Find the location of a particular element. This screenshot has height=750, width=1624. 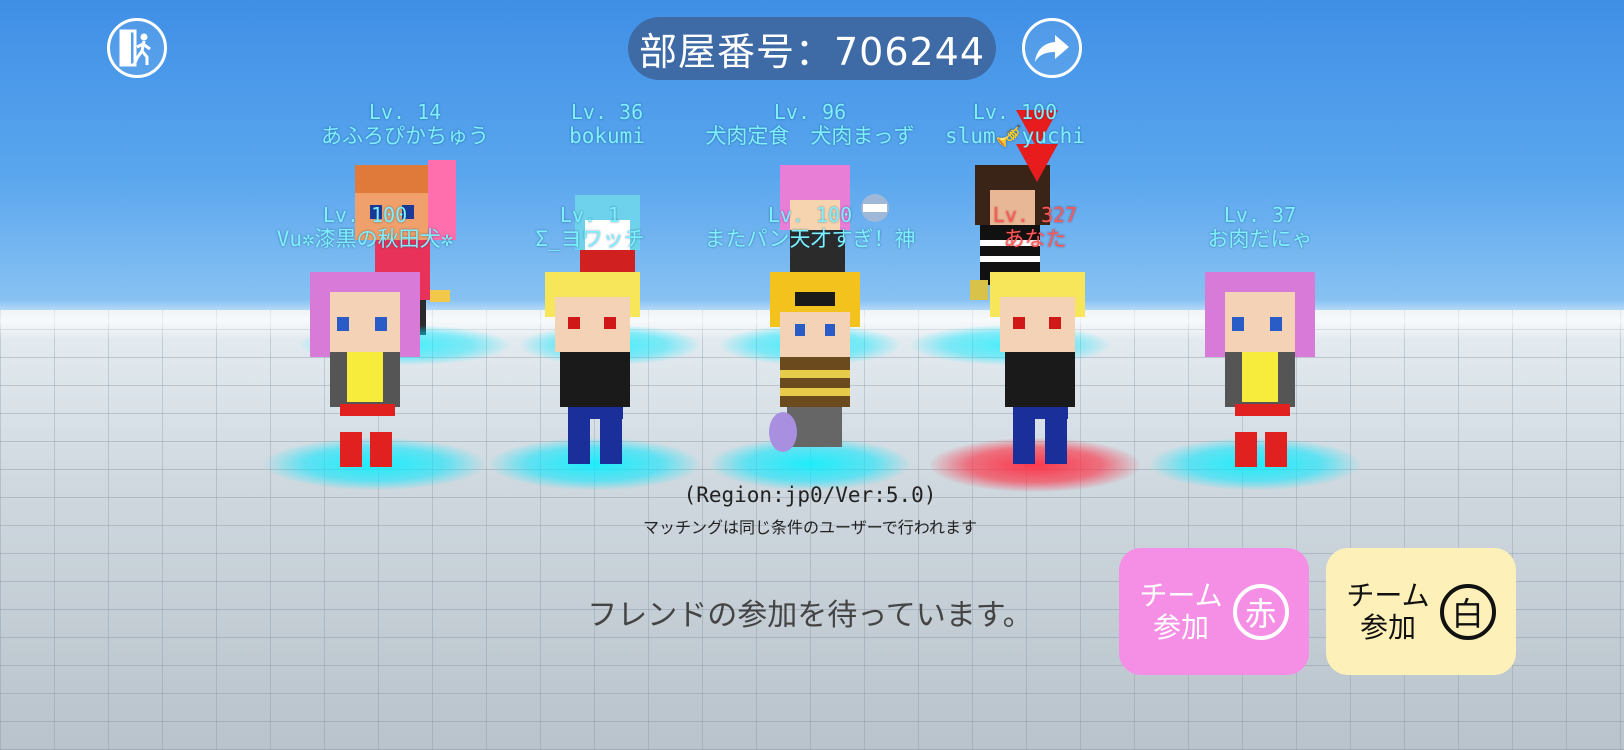

player-level: Lv. 36 is located at coordinates (607, 112).